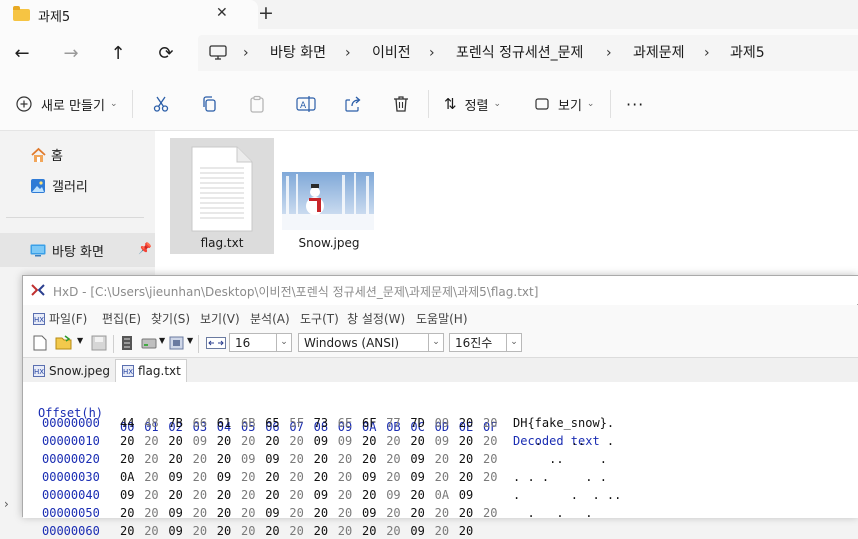  Describe the element at coordinates (659, 53) in the screenshot. I see `breadcrumb-assignments: 과제문제` at that location.